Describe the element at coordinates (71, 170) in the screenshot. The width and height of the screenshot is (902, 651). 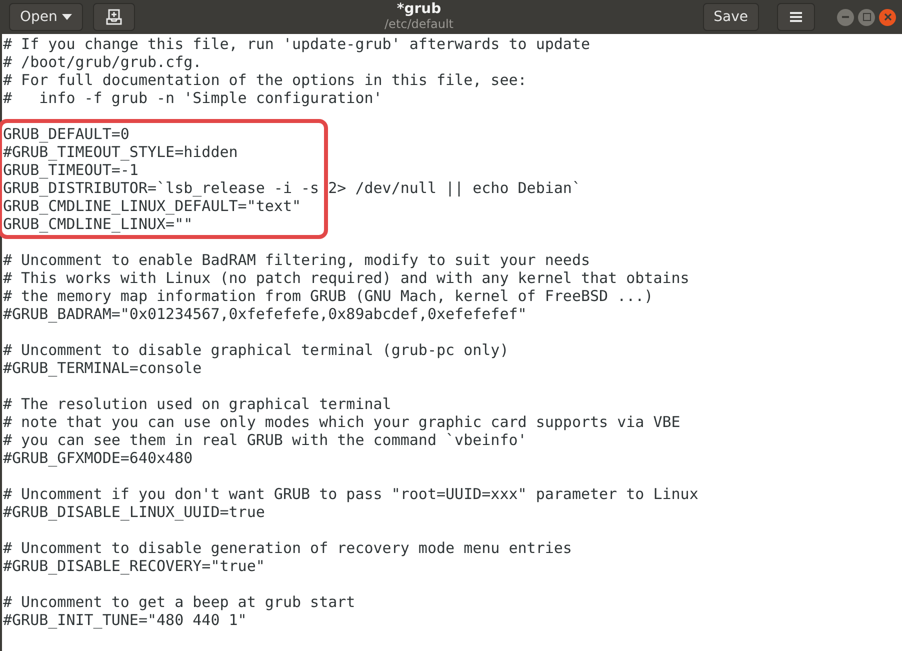
I see `code-line: GRUB_TIMEOUT=-1` at that location.